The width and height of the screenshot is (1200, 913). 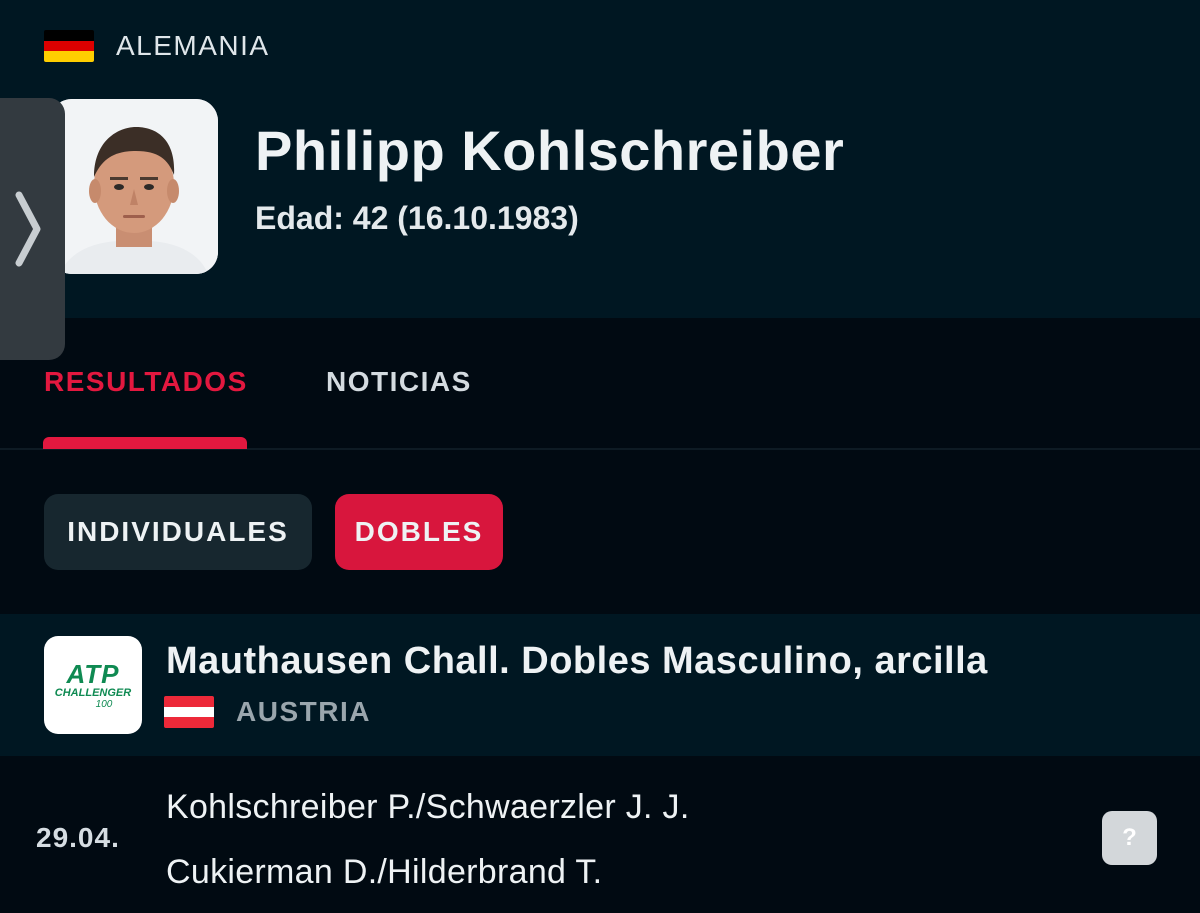 What do you see at coordinates (193, 46) in the screenshot?
I see `player-country: ALEMANIA` at bounding box center [193, 46].